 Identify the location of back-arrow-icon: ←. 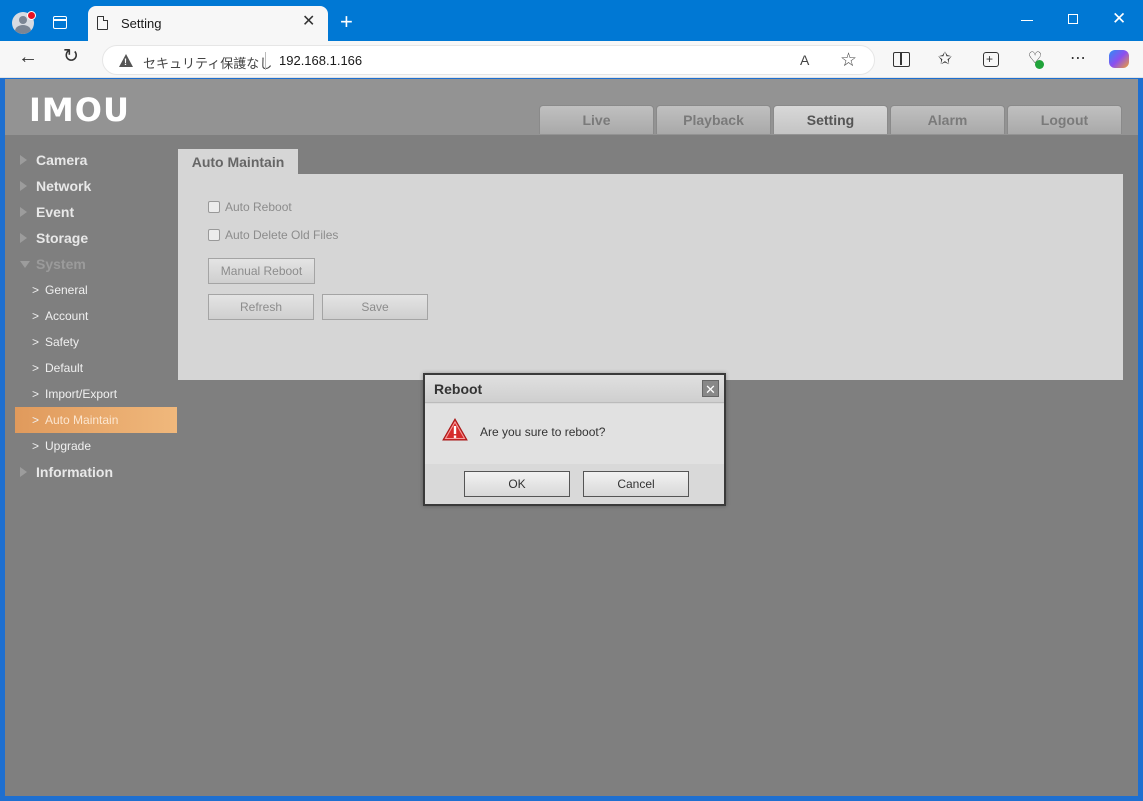
(28, 57).